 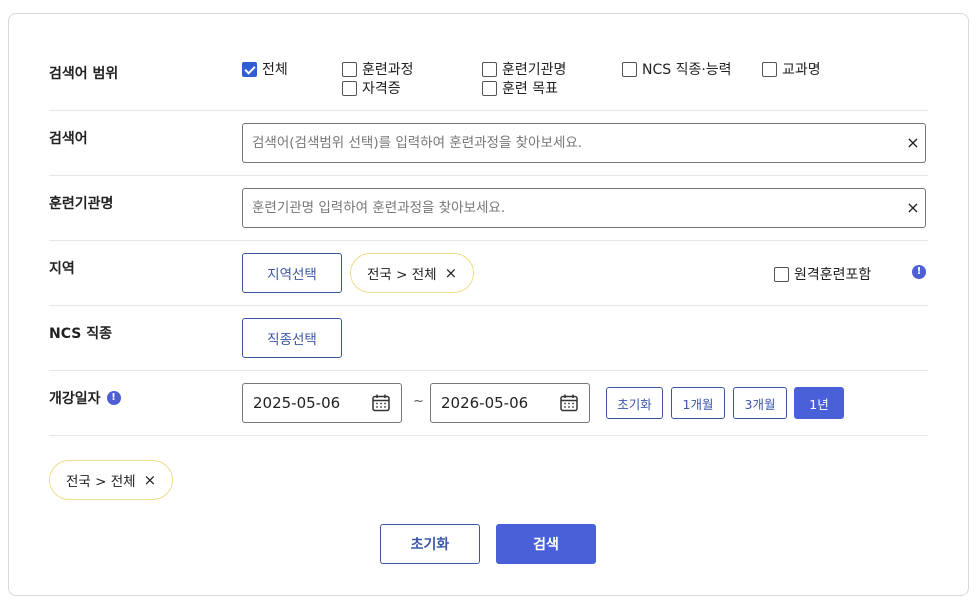 What do you see at coordinates (833, 275) in the screenshot?
I see `remote-training-label: 원격훈련포함` at bounding box center [833, 275].